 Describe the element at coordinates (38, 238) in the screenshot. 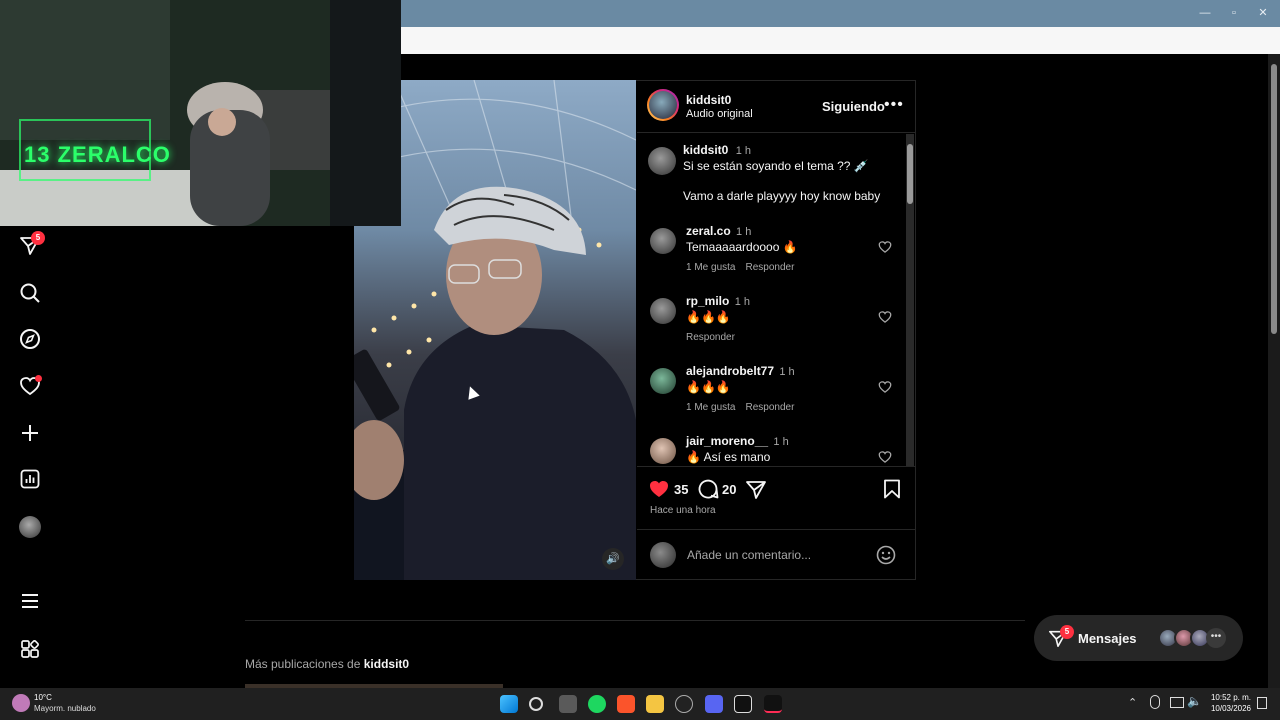

I see `notifications-badge: 5` at that location.